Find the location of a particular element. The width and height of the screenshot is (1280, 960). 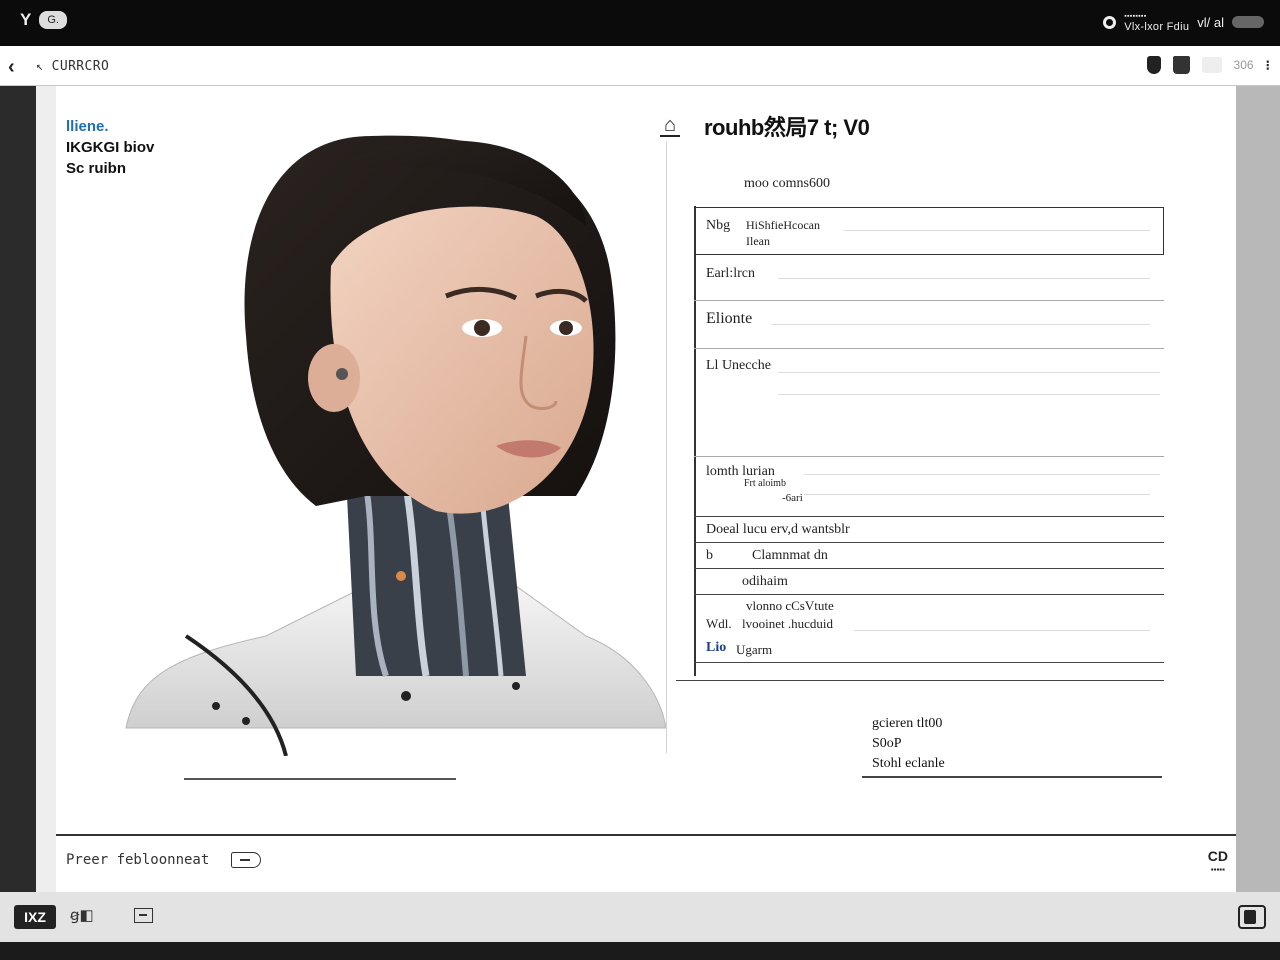

row9-label: Wdl. is located at coordinates (719, 623).